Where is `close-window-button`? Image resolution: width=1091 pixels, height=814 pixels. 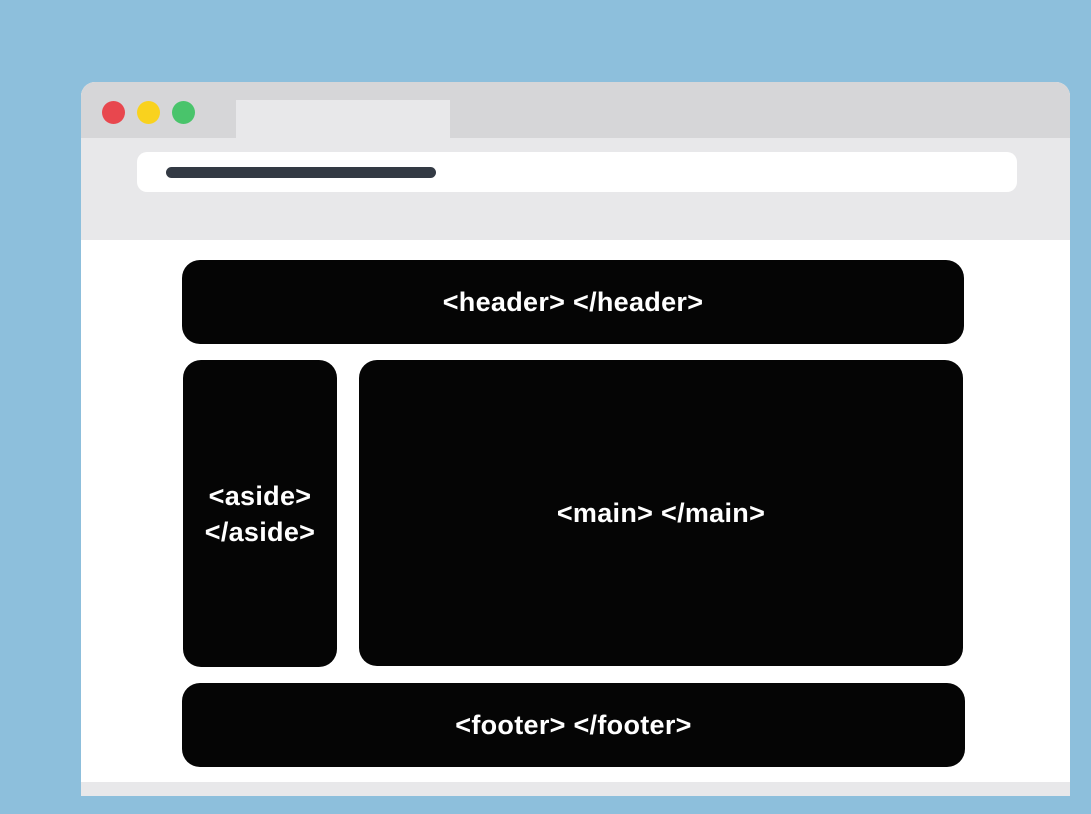
close-window-button is located at coordinates (113, 112).